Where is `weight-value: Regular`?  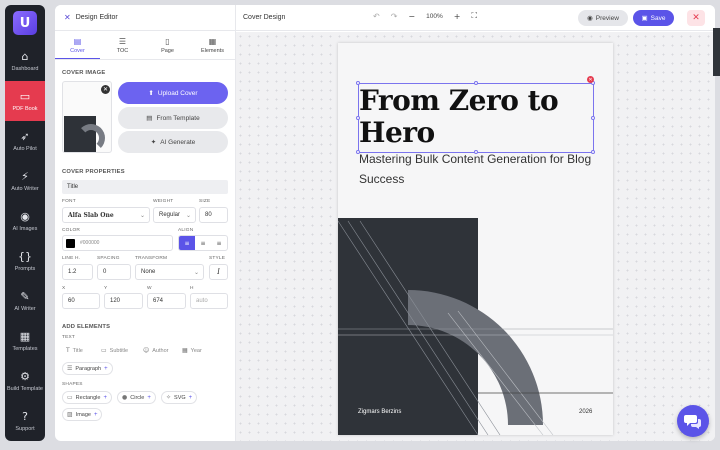 weight-value: Regular is located at coordinates (170, 215).